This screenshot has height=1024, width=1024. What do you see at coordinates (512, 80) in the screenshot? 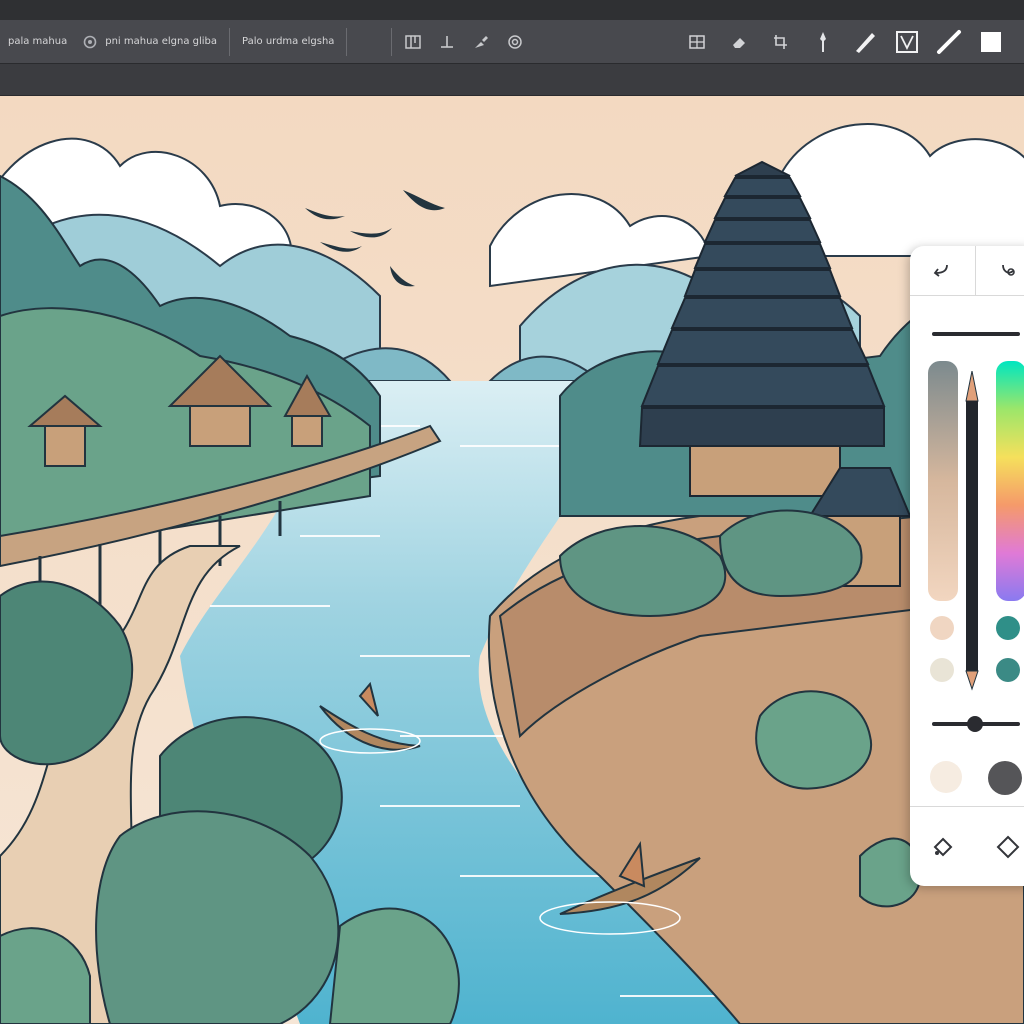
I see `options-bar` at bounding box center [512, 80].